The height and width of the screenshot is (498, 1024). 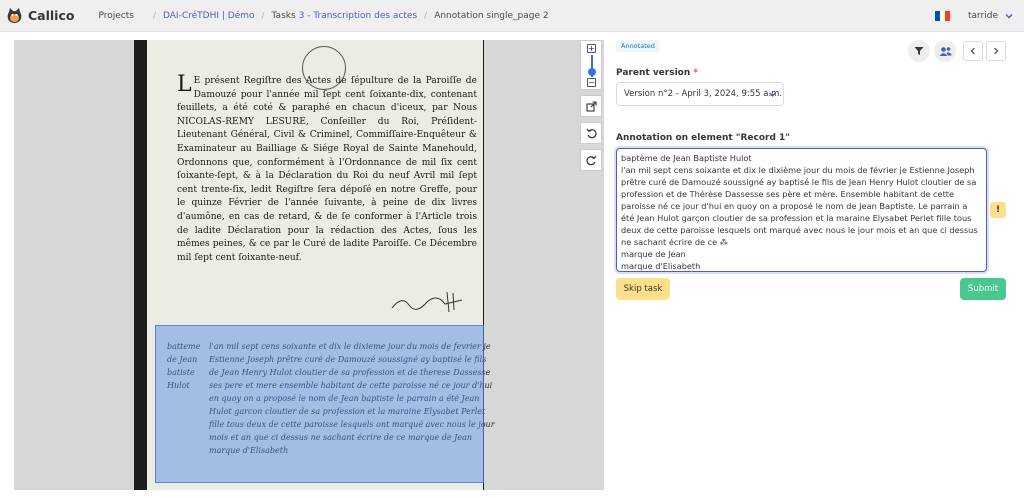 I want to click on annotation-region-highlight, so click(x=319, y=404).